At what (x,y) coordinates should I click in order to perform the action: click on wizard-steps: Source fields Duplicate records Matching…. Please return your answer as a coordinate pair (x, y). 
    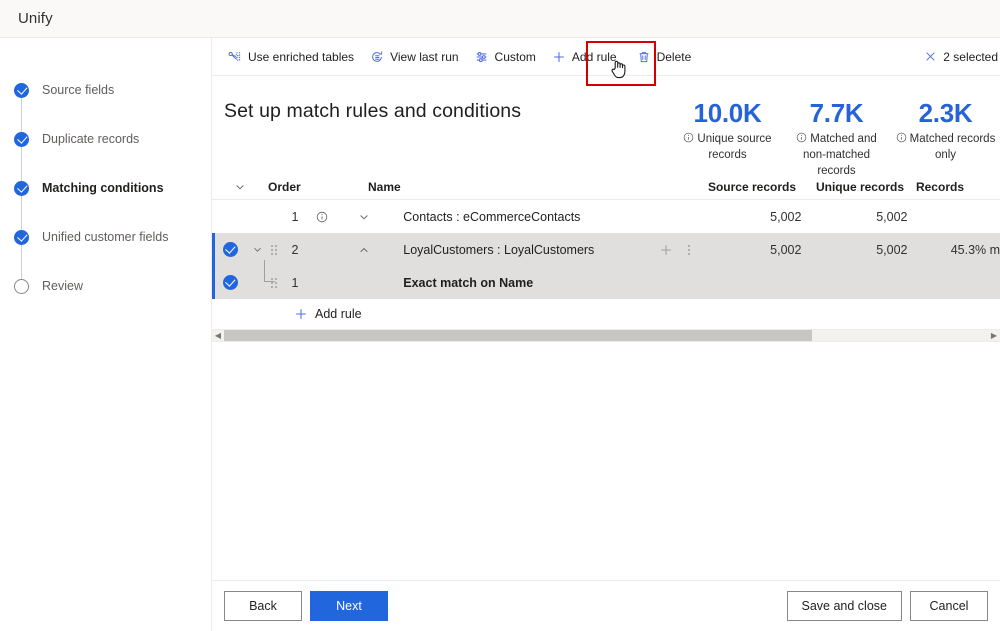
    Looking at the image, I should click on (105, 188).